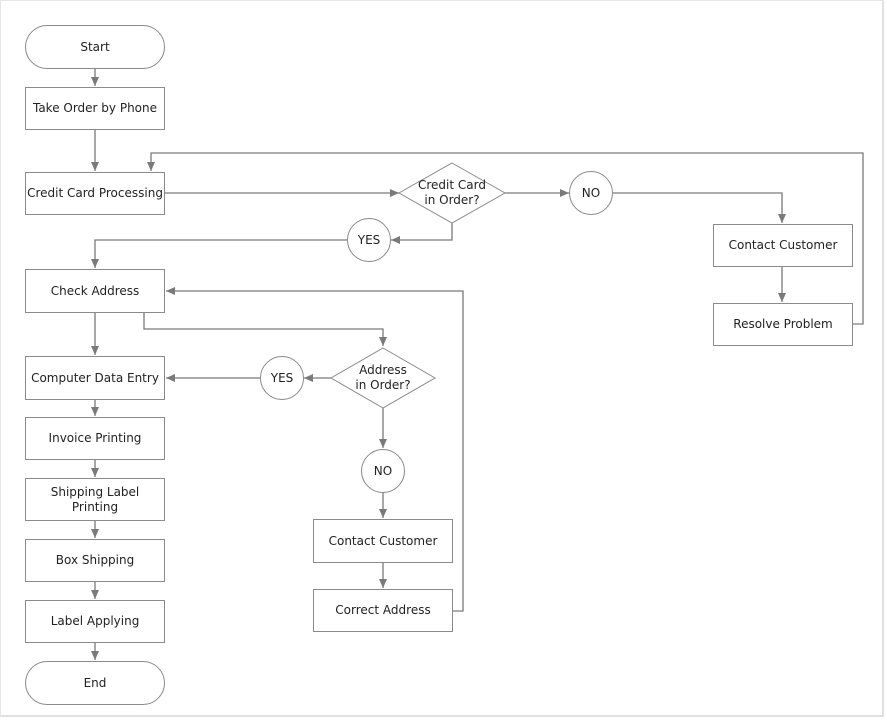  I want to click on connector-cc-yes: YES, so click(369, 240).